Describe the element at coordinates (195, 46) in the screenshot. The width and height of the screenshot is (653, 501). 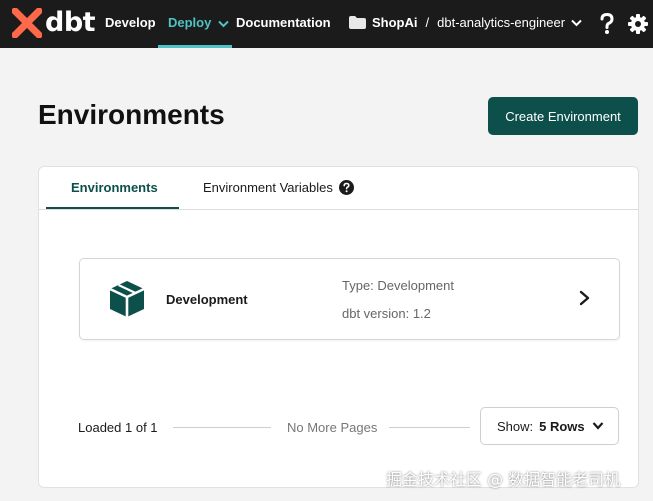
I see `nav-active-indicator` at that location.